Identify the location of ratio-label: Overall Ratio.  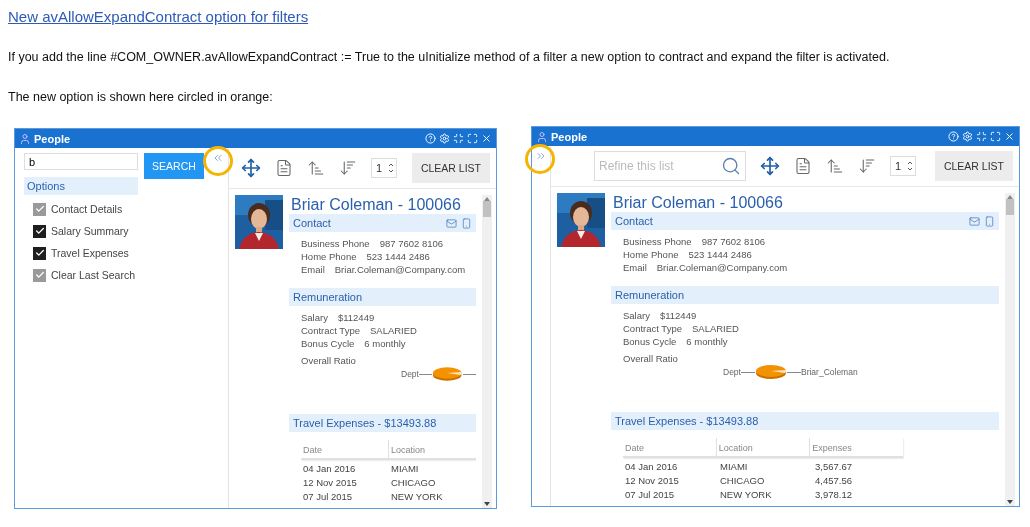
(329, 360).